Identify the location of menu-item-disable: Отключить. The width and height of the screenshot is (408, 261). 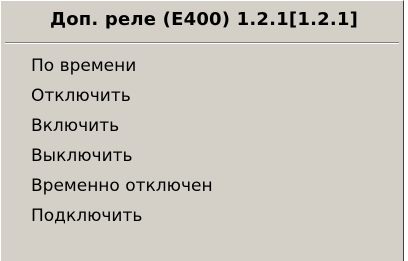
(202, 96).